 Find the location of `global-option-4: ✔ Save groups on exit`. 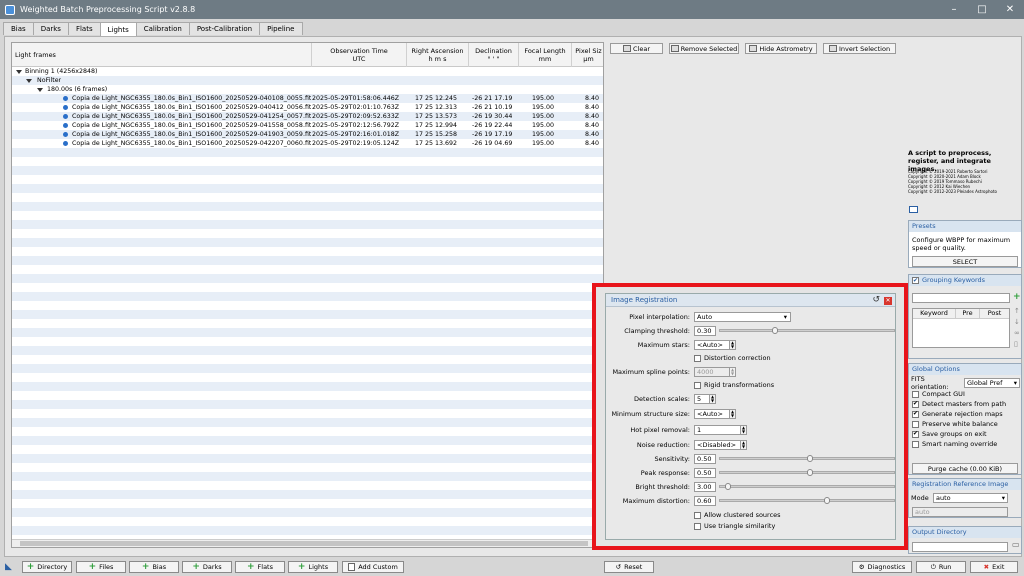

global-option-4: ✔ Save groups on exit is located at coordinates (965, 434).